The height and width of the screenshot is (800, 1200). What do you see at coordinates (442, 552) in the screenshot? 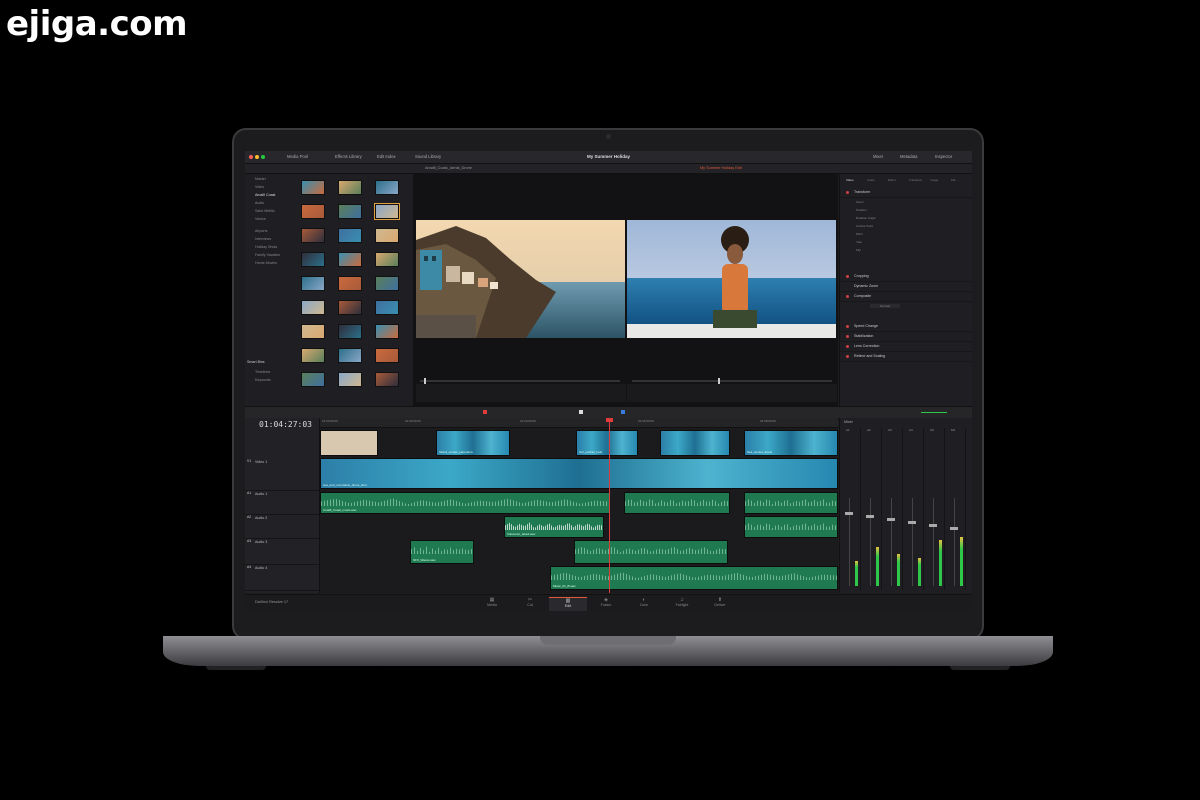
I see `clip-a3-sfx: SFX_Waves.wav` at bounding box center [442, 552].